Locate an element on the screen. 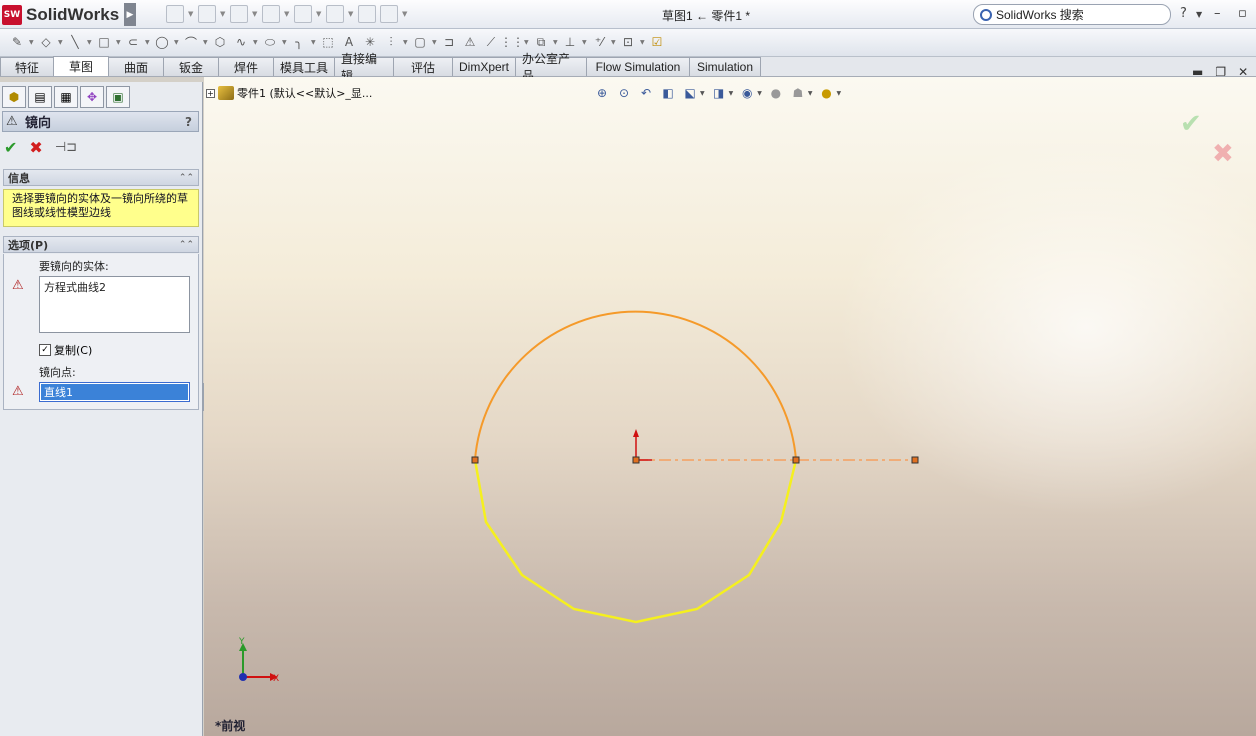 This screenshot has width=1256, height=736. rectangle-icon: □ is located at coordinates (104, 42).